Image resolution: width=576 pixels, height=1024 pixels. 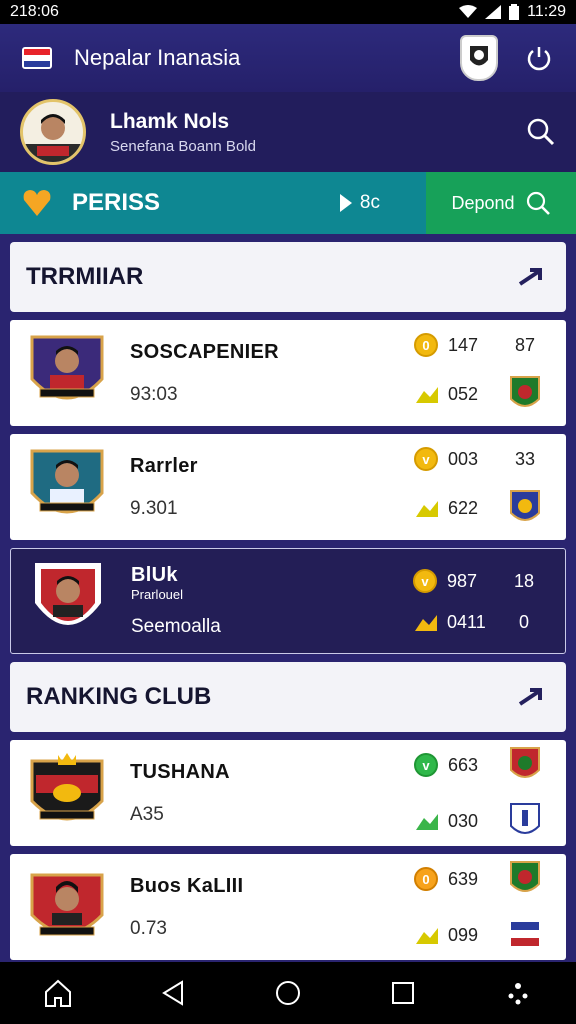 What do you see at coordinates (288, 58) in the screenshot?
I see `app-header: Nepalar Inanasia` at bounding box center [288, 58].